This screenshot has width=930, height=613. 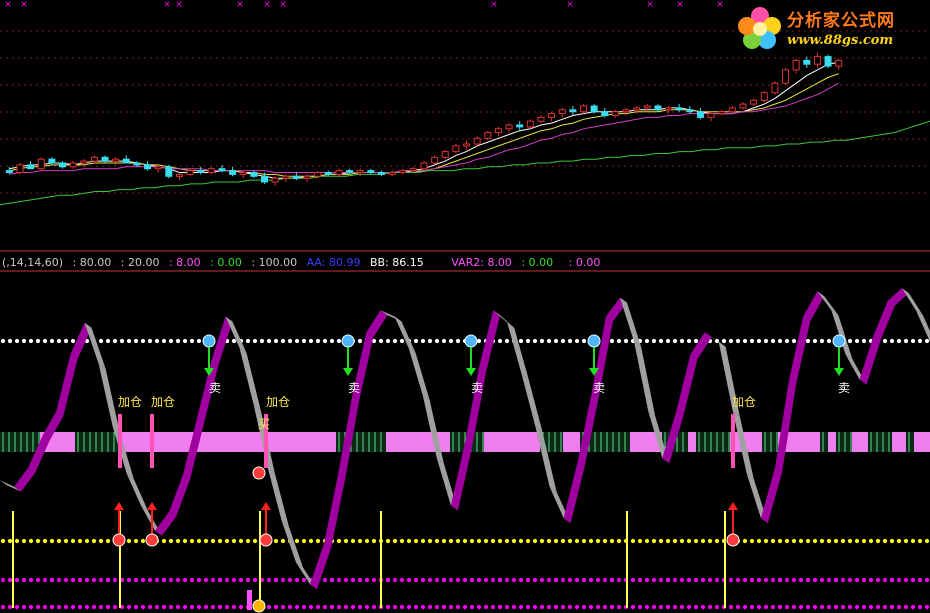 I want to click on flower-logo-icon, so click(x=759, y=28).